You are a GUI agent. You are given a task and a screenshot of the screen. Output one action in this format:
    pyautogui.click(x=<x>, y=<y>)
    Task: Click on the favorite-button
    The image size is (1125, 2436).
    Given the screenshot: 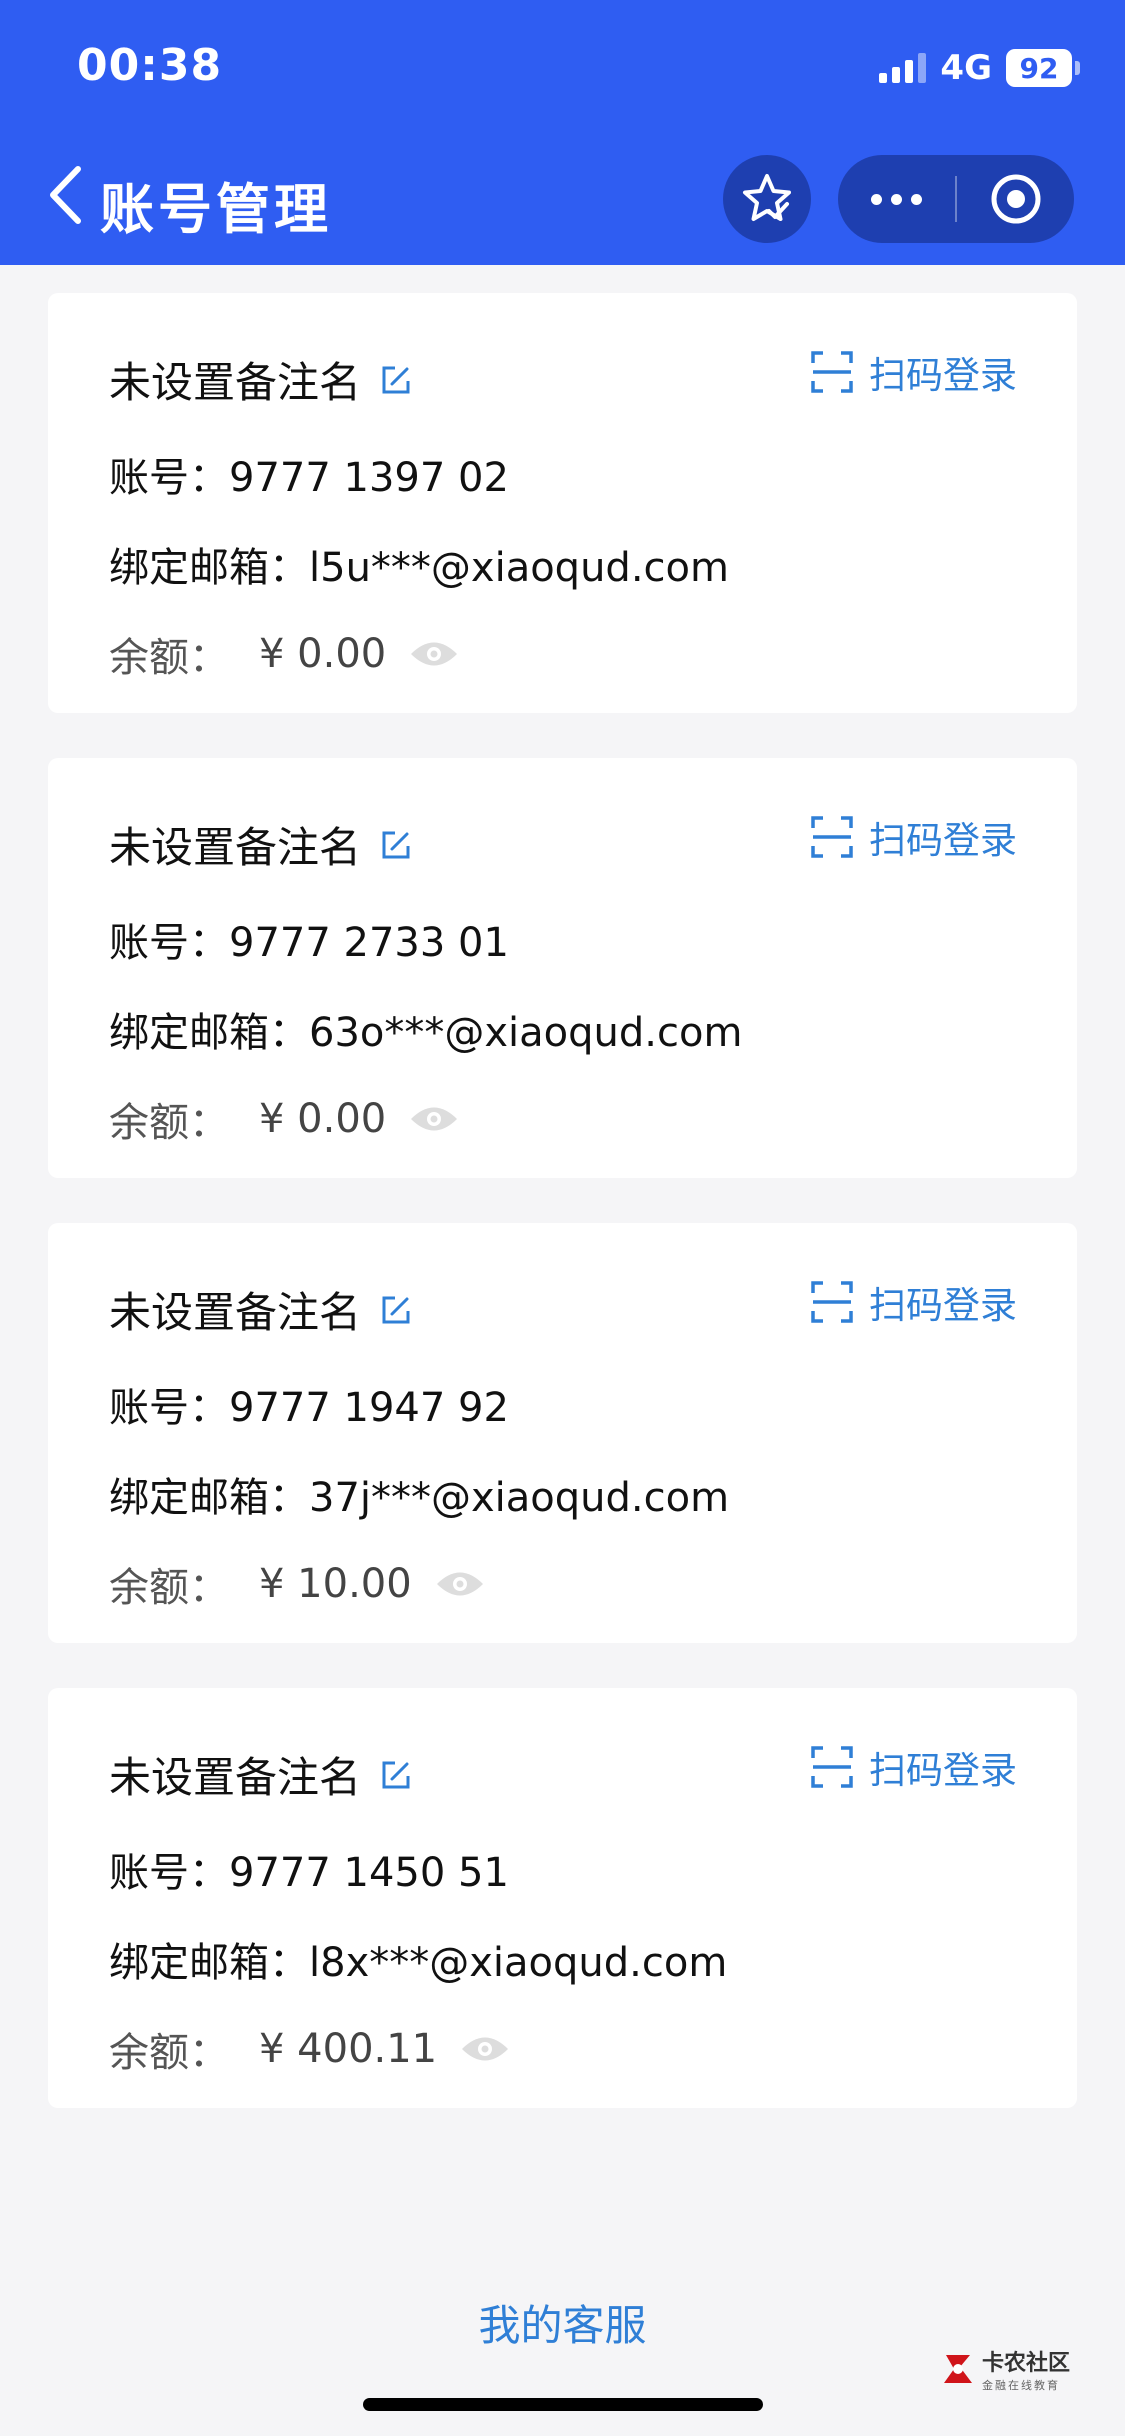 What is the action you would take?
    pyautogui.click(x=767, y=199)
    